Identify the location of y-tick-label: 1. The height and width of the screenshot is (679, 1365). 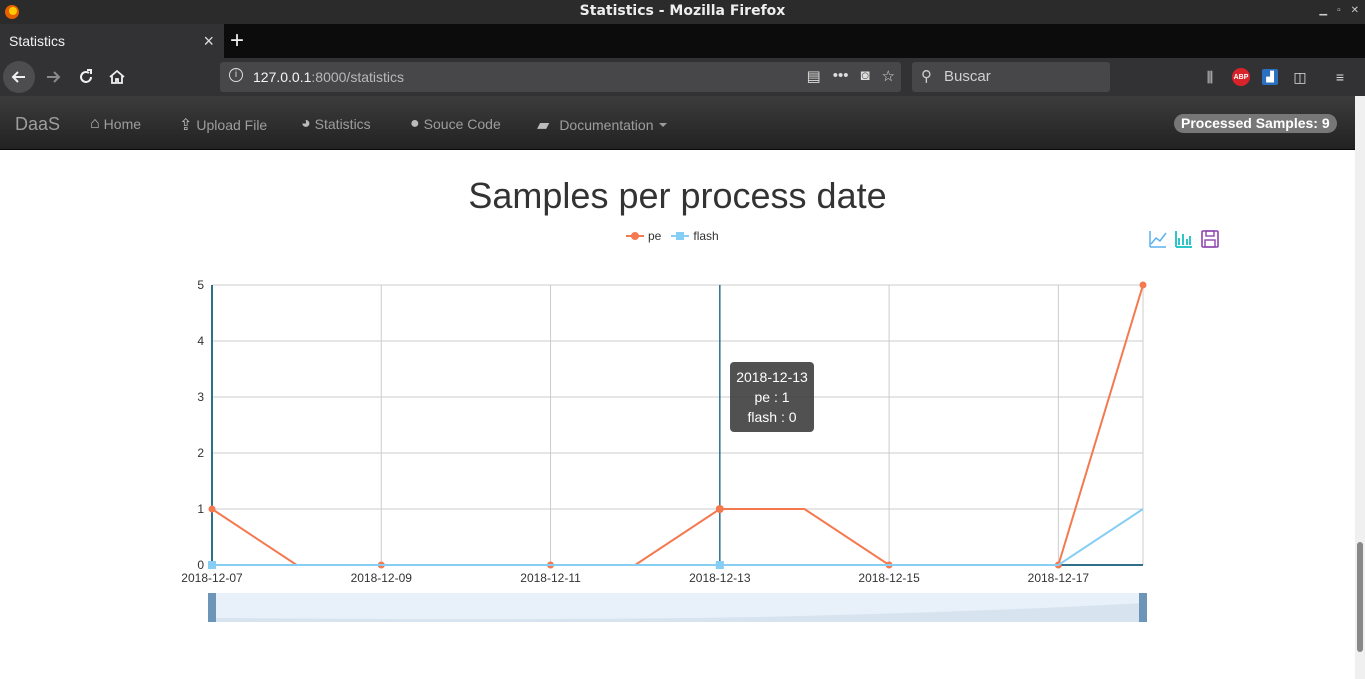
(200, 509).